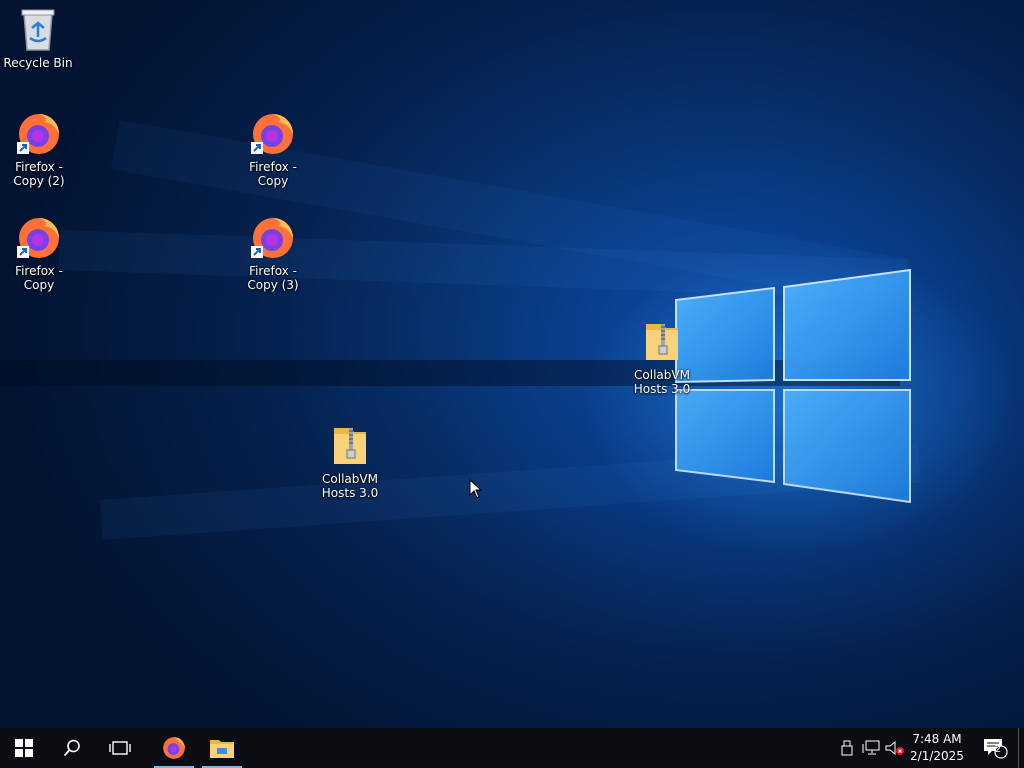 This screenshot has height=768, width=1024. I want to click on firefox-icon, so click(174, 748).